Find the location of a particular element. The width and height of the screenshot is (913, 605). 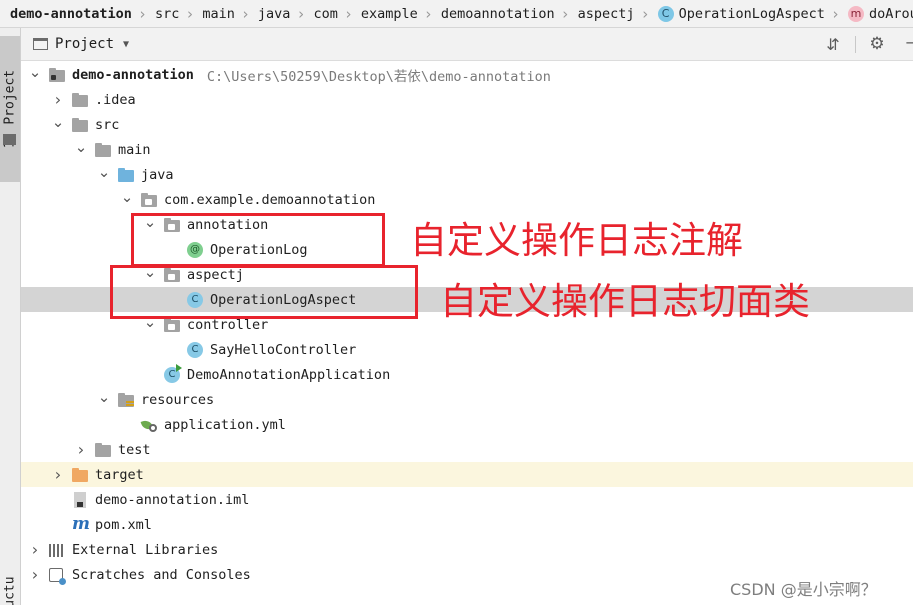

tree-item-label: target is located at coordinates (119, 474).